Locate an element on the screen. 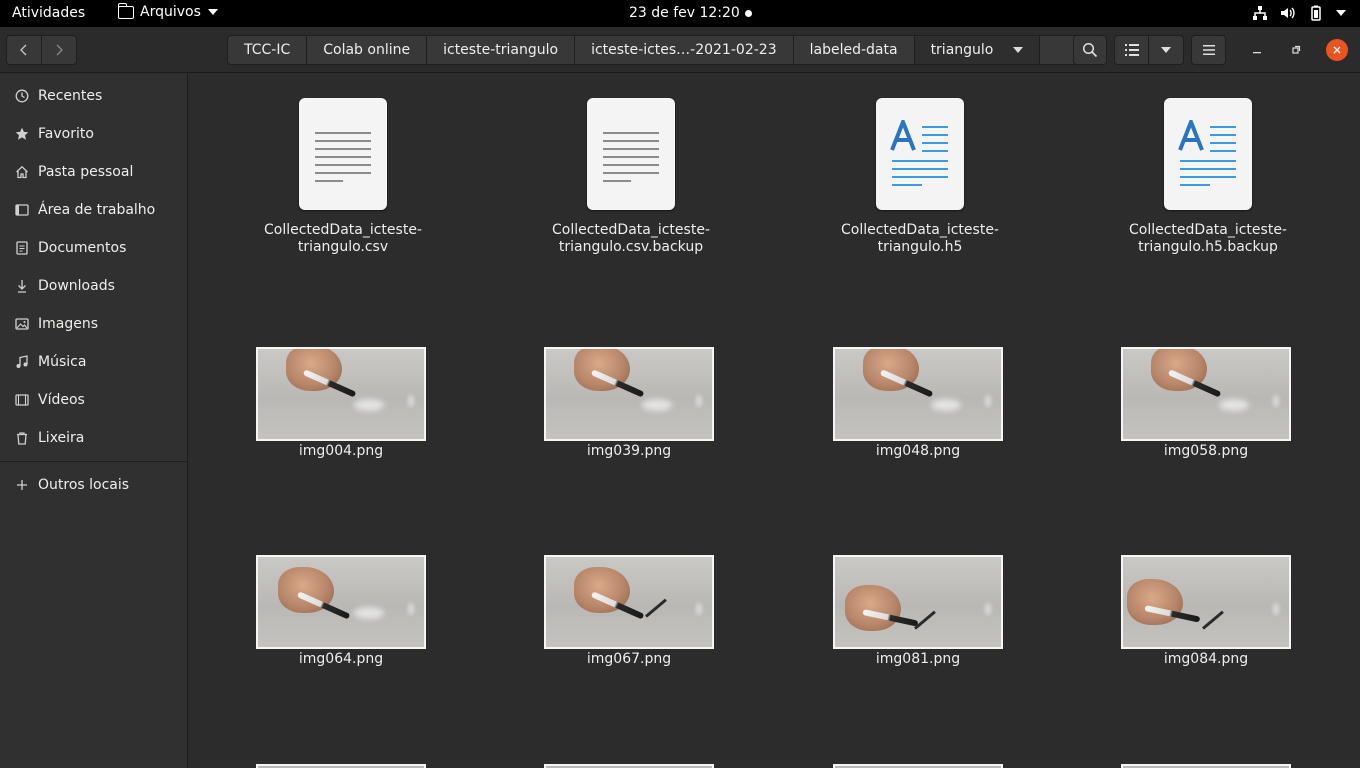 The image size is (1360, 768). download-icon is located at coordinates (22, 286).